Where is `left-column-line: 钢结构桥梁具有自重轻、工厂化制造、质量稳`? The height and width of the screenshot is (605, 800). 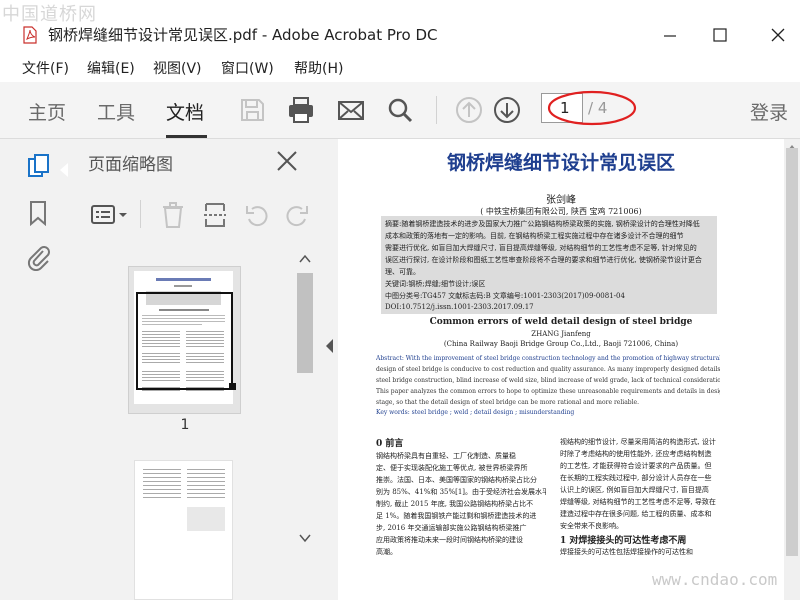 left-column-line: 钢结构桥梁具有自重轻、工厂化制造、质量稳 is located at coordinates (446, 456).